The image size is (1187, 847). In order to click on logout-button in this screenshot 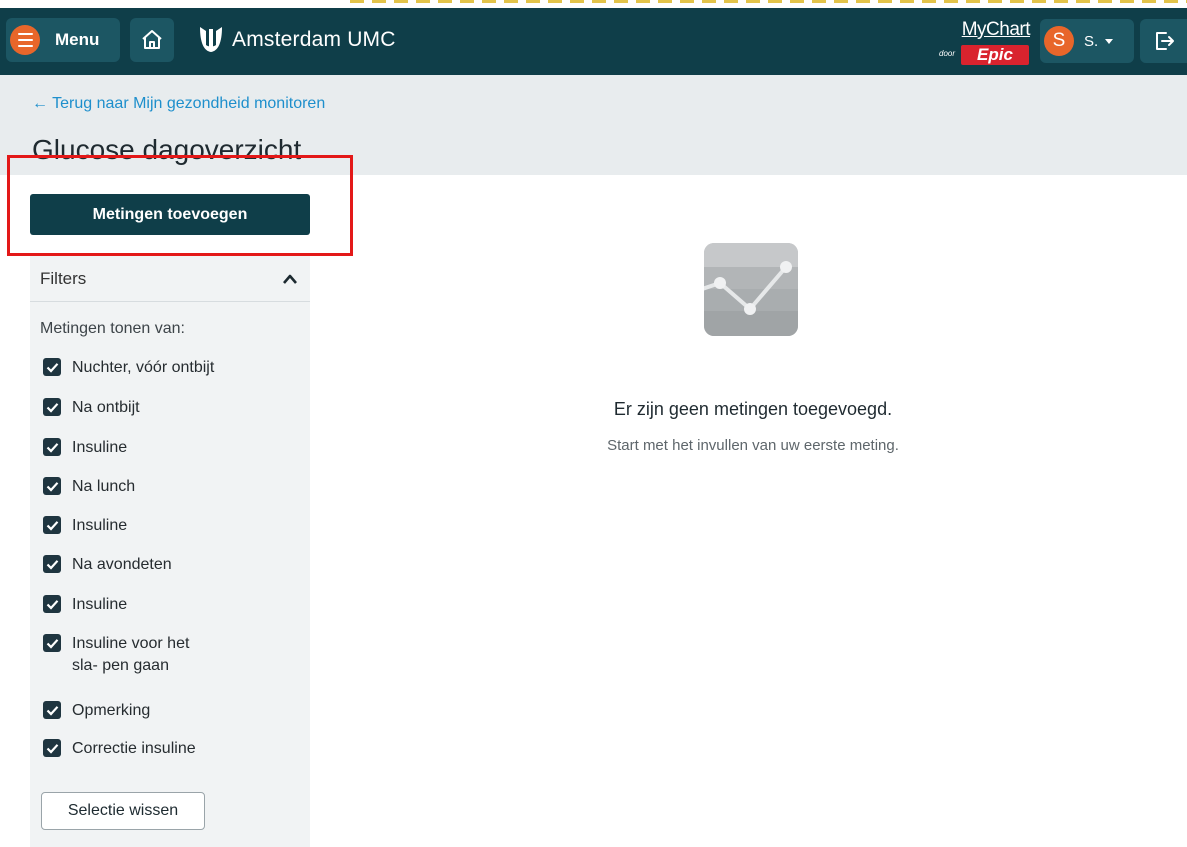, I will do `click(1163, 41)`.